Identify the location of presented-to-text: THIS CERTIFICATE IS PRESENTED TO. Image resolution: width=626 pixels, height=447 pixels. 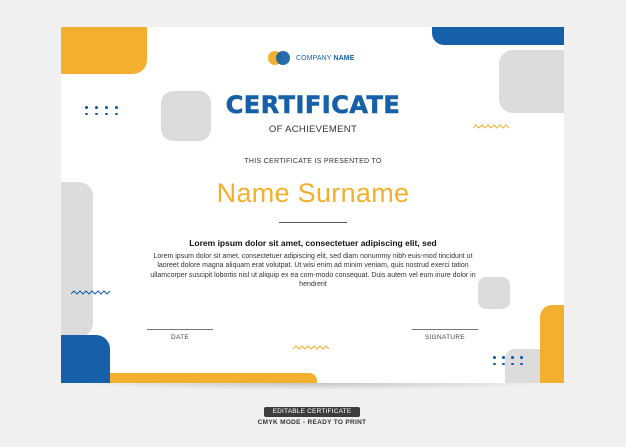
(313, 161).